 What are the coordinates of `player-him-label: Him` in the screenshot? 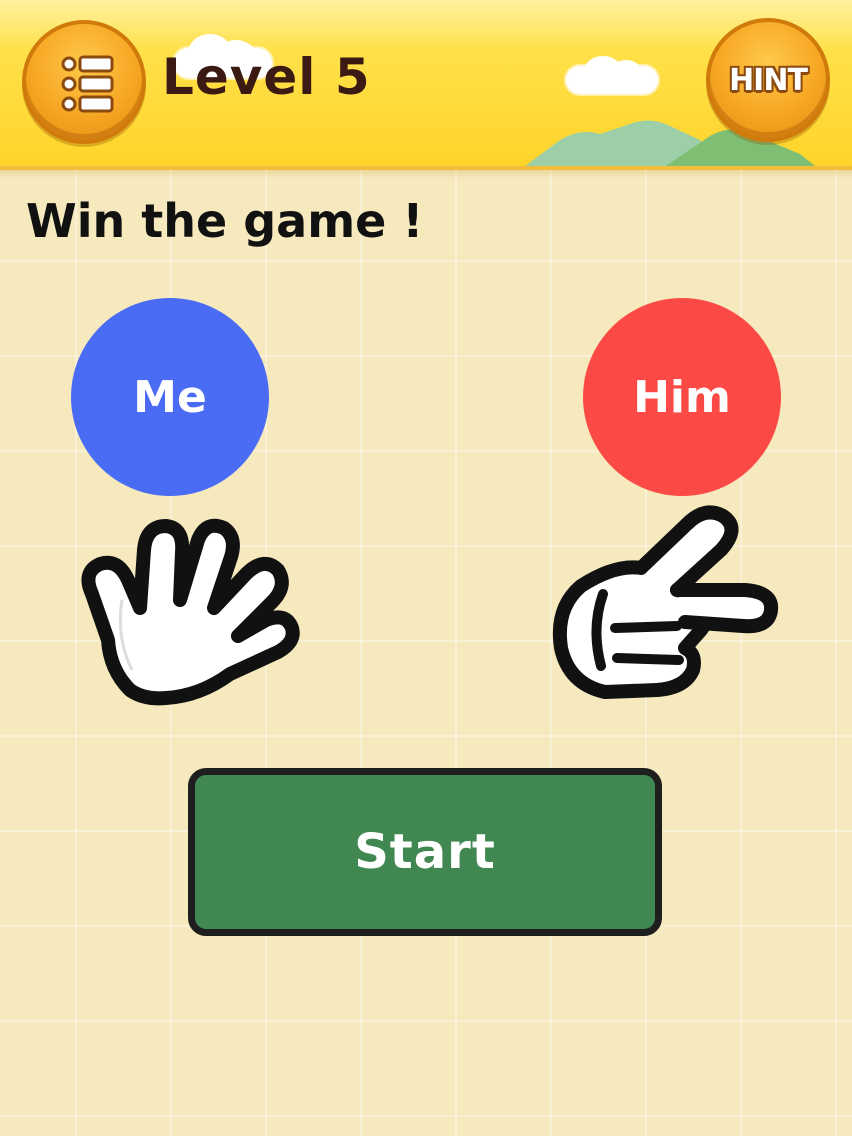 It's located at (682, 397).